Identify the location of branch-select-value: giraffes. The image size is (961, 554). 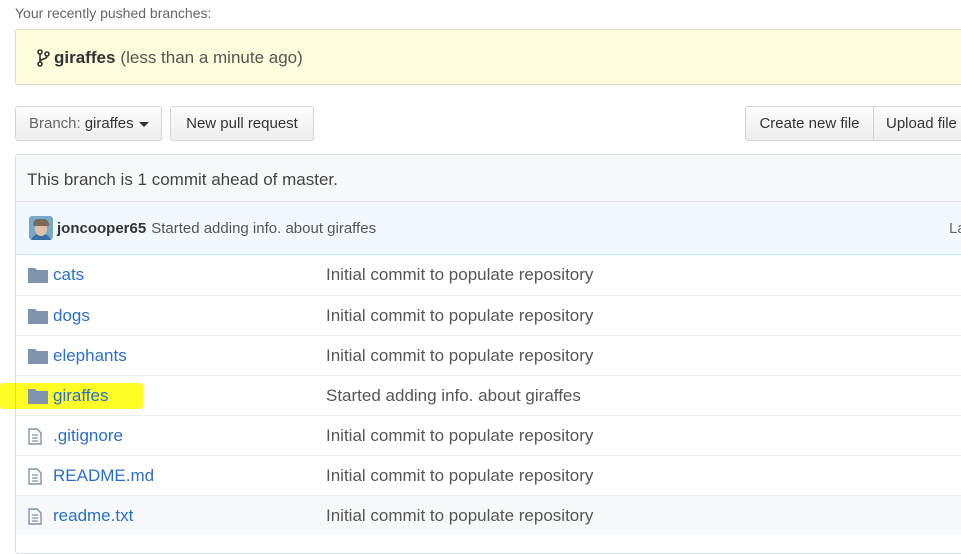
(109, 123).